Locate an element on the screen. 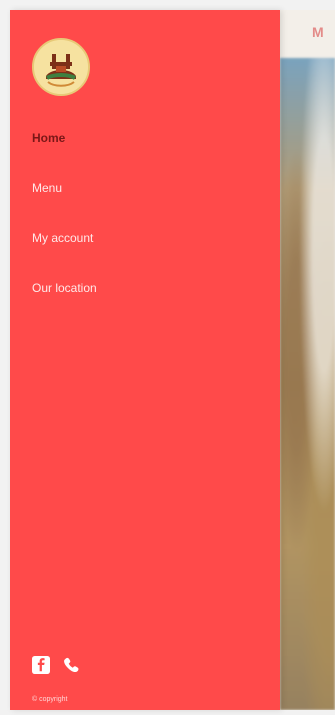 The height and width of the screenshot is (715, 335). copyright-text: © copyright is located at coordinates (50, 699).